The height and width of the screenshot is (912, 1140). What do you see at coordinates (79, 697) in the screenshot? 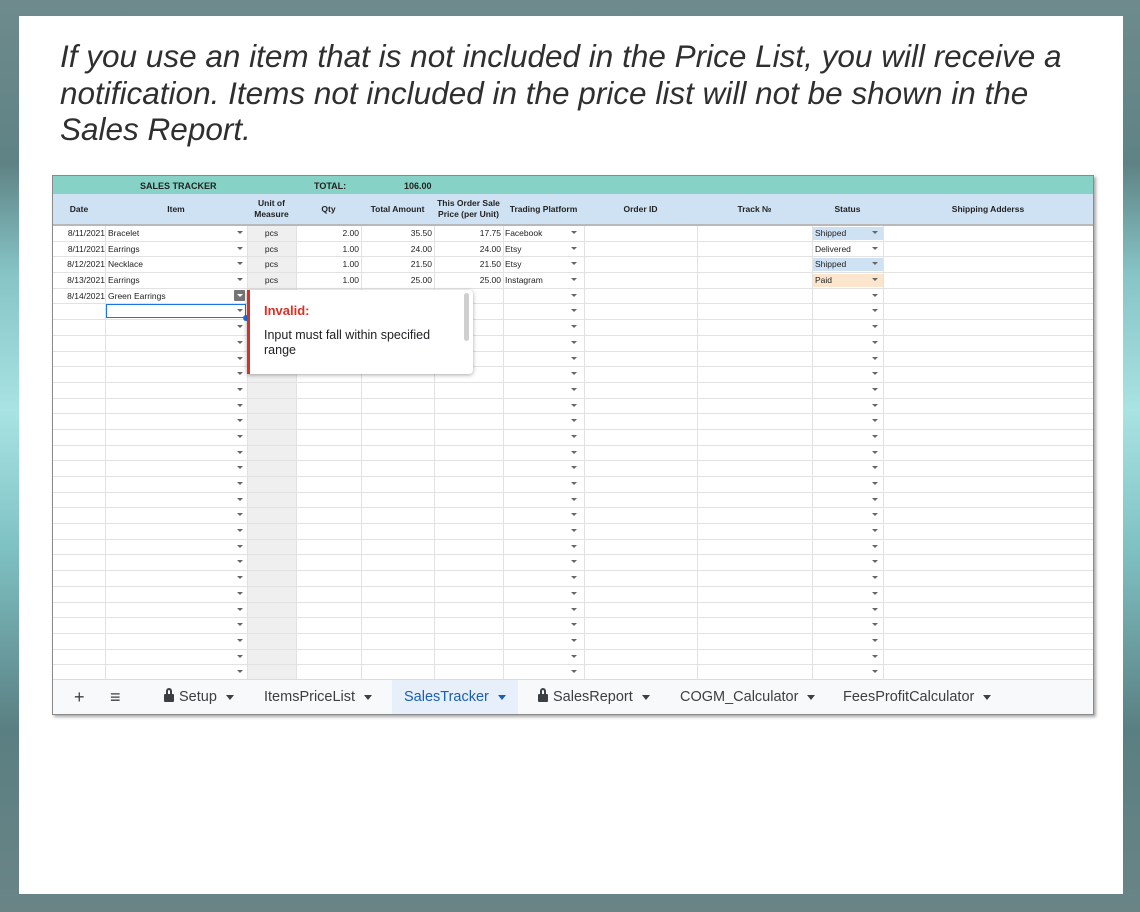
I see `add-sheet-button: +` at bounding box center [79, 697].